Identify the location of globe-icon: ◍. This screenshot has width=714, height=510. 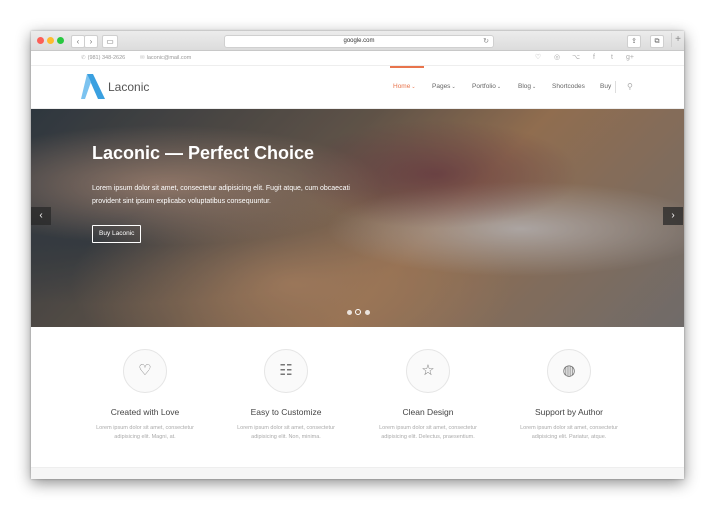
(569, 371).